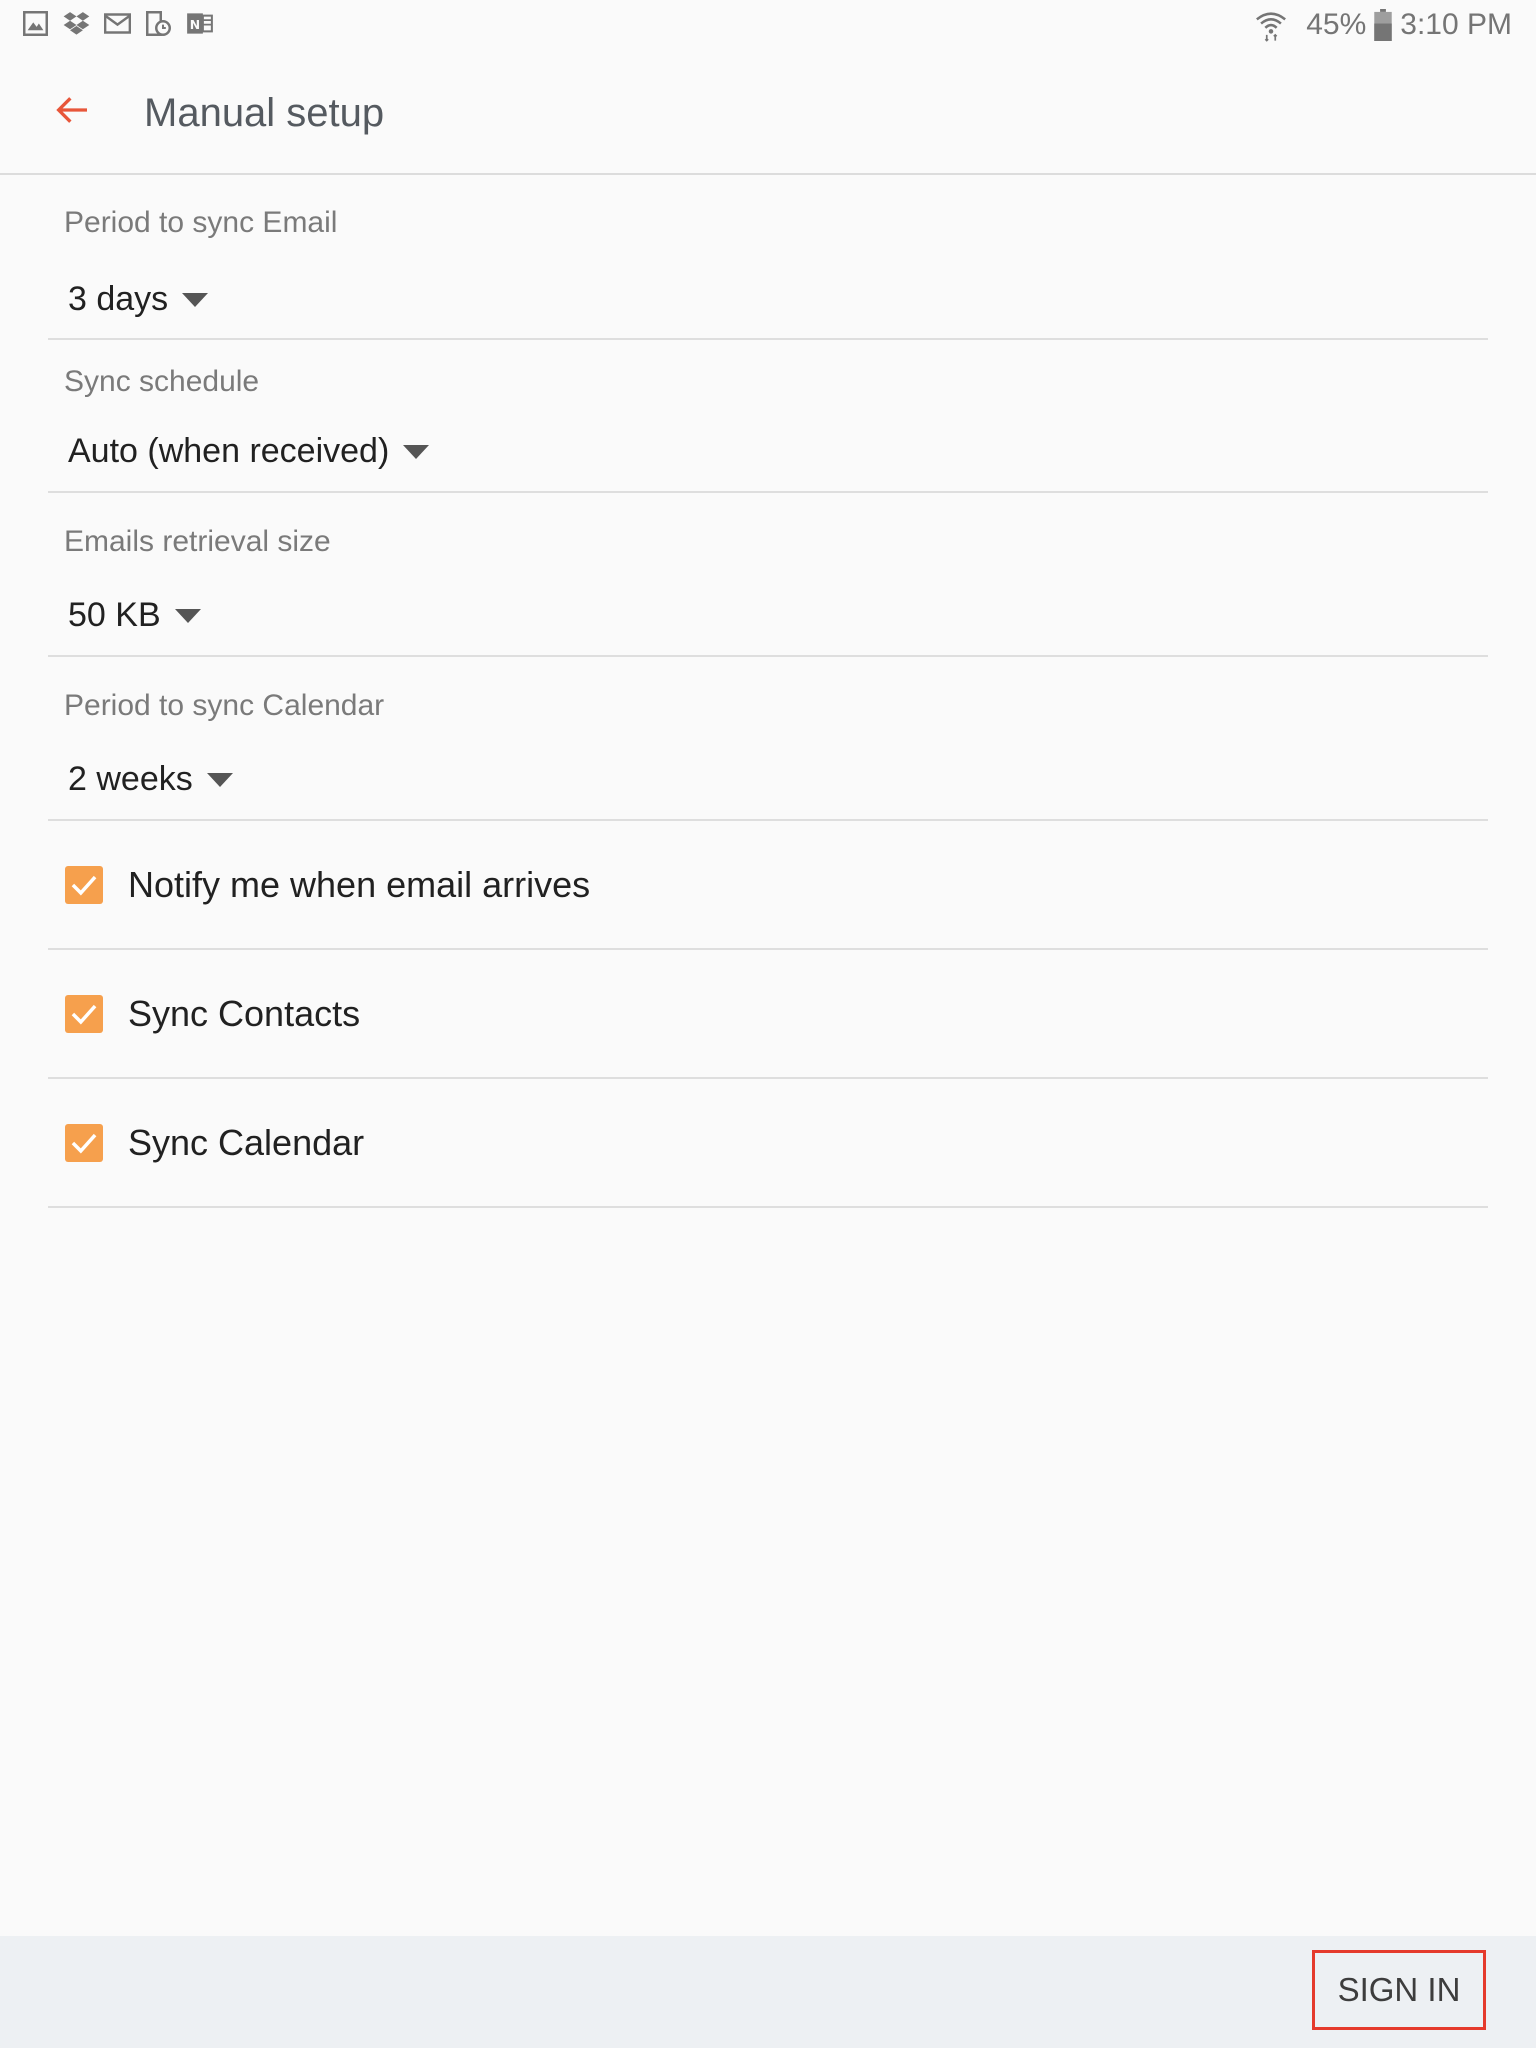 This screenshot has height=2048, width=1536. I want to click on sync-email-period-setting: Period to sync Email 3 days, so click(768, 258).